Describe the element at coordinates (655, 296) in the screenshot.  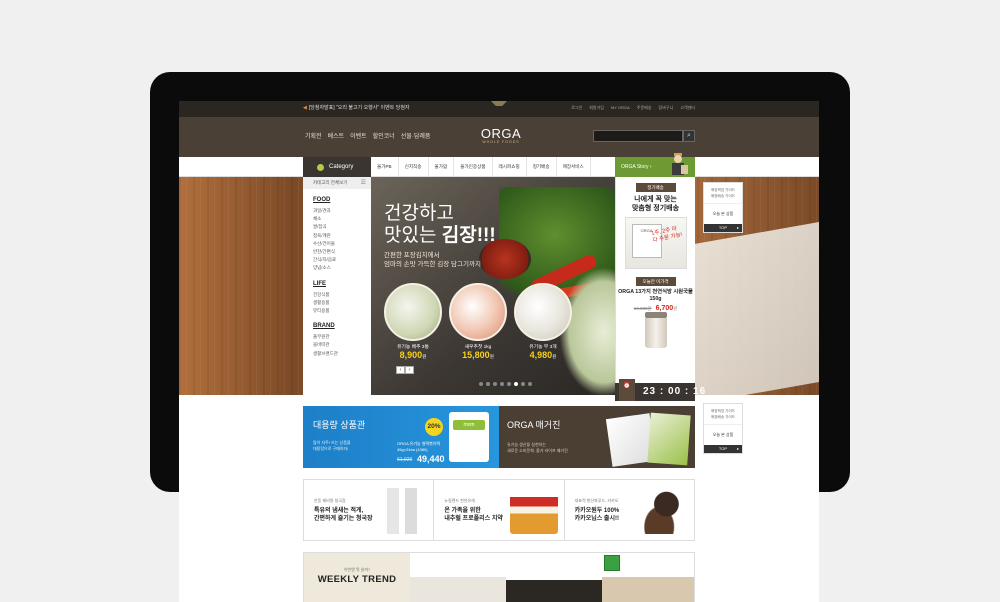
I see `deal-title: ORGA 13가지 천연식방 시원국물 150g` at that location.